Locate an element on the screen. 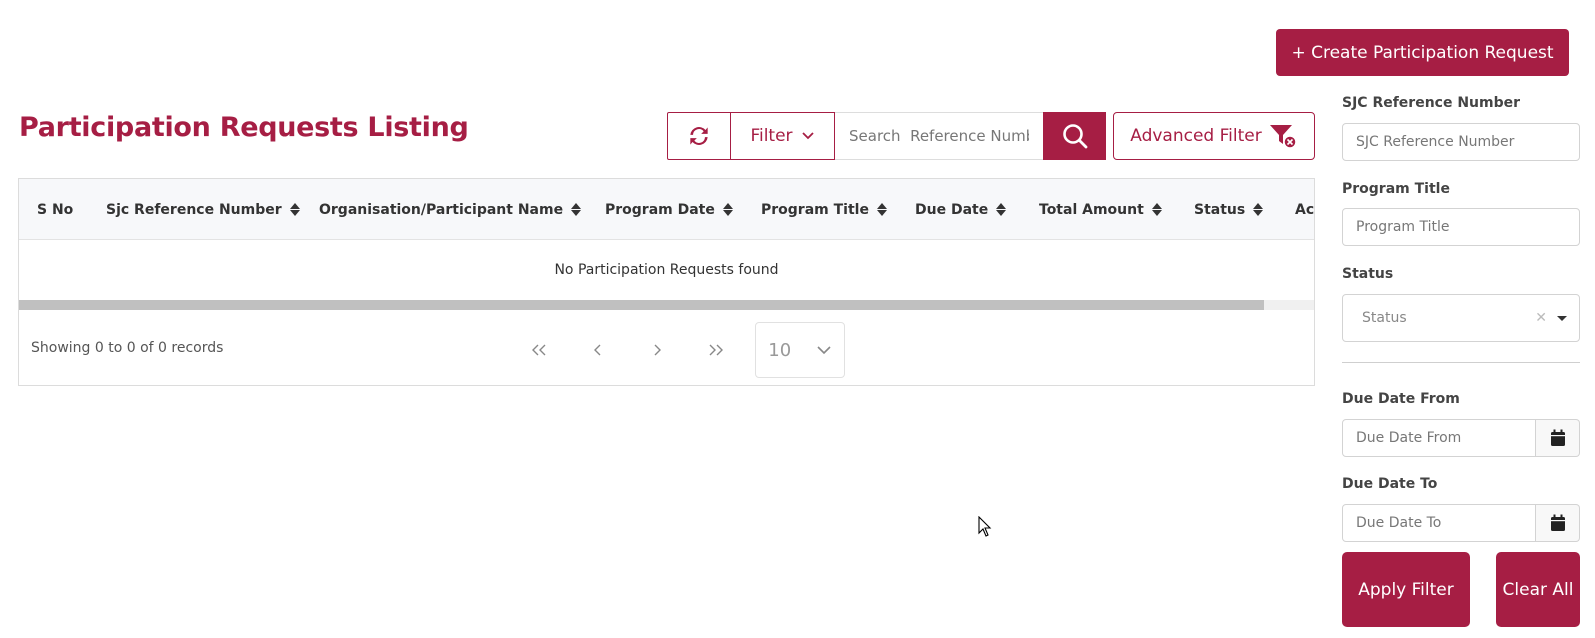 The image size is (1595, 638). page-title: Participation Requests Listing is located at coordinates (244, 127).